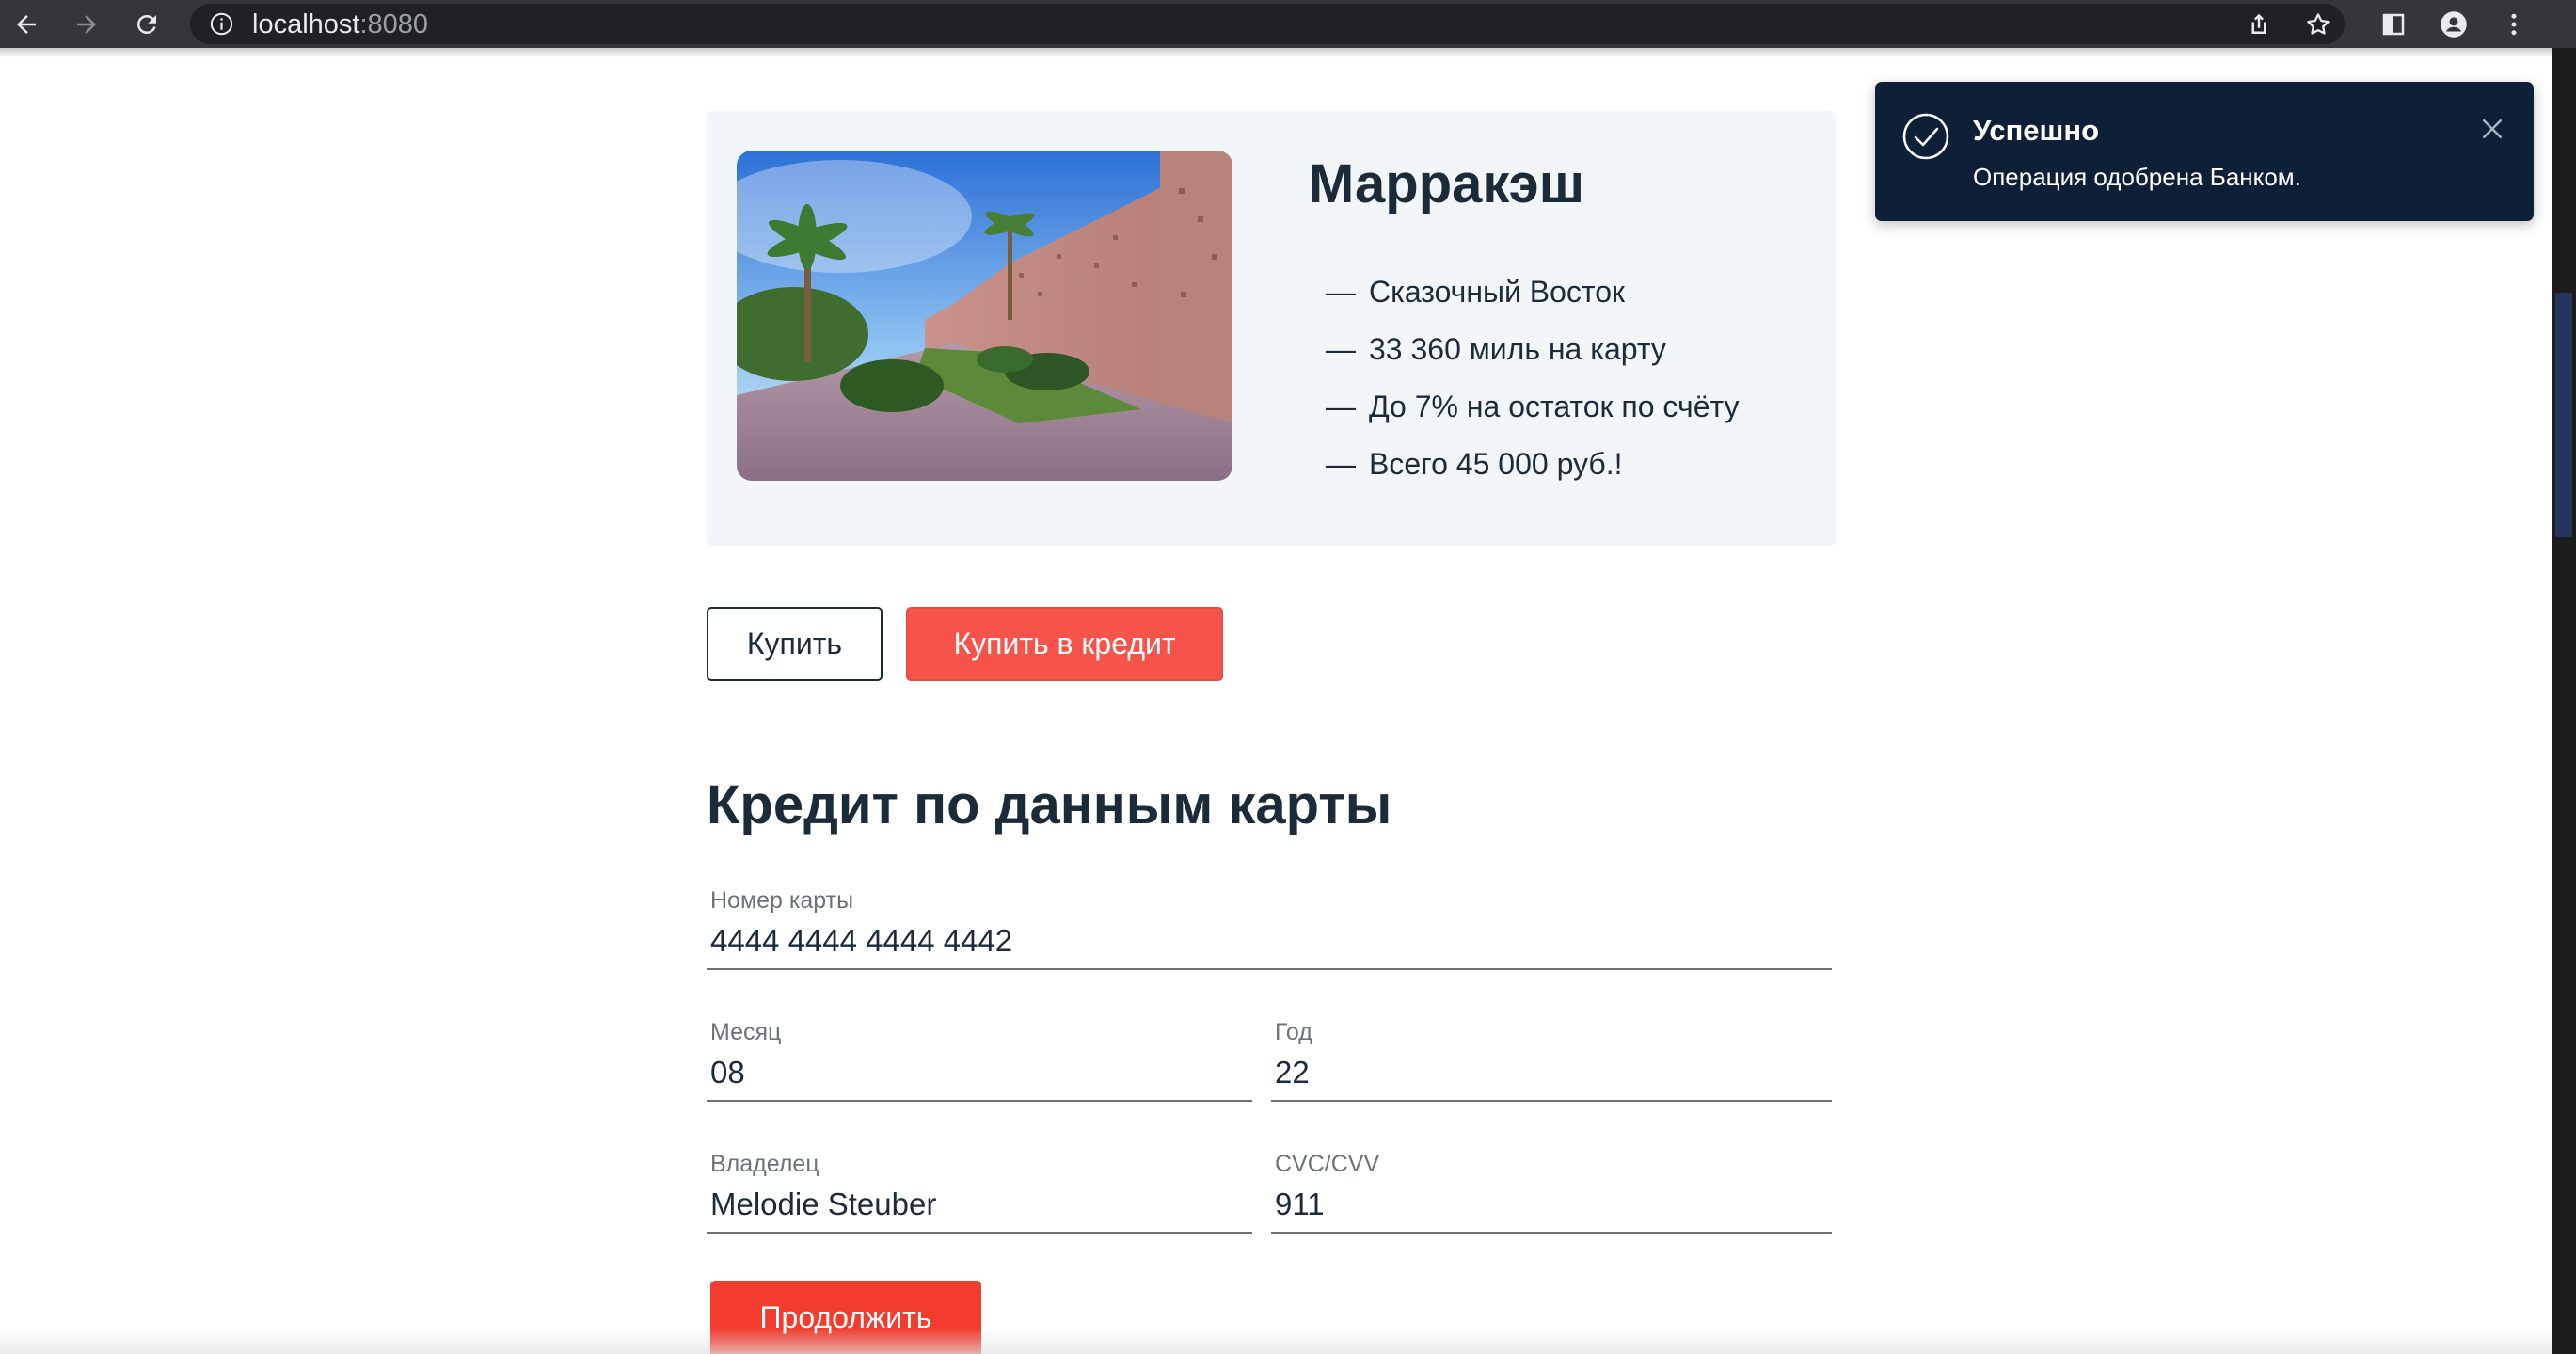 The image size is (2576, 1354). Describe the element at coordinates (782, 901) in the screenshot. I see `card-number-label: Номер карты` at that location.